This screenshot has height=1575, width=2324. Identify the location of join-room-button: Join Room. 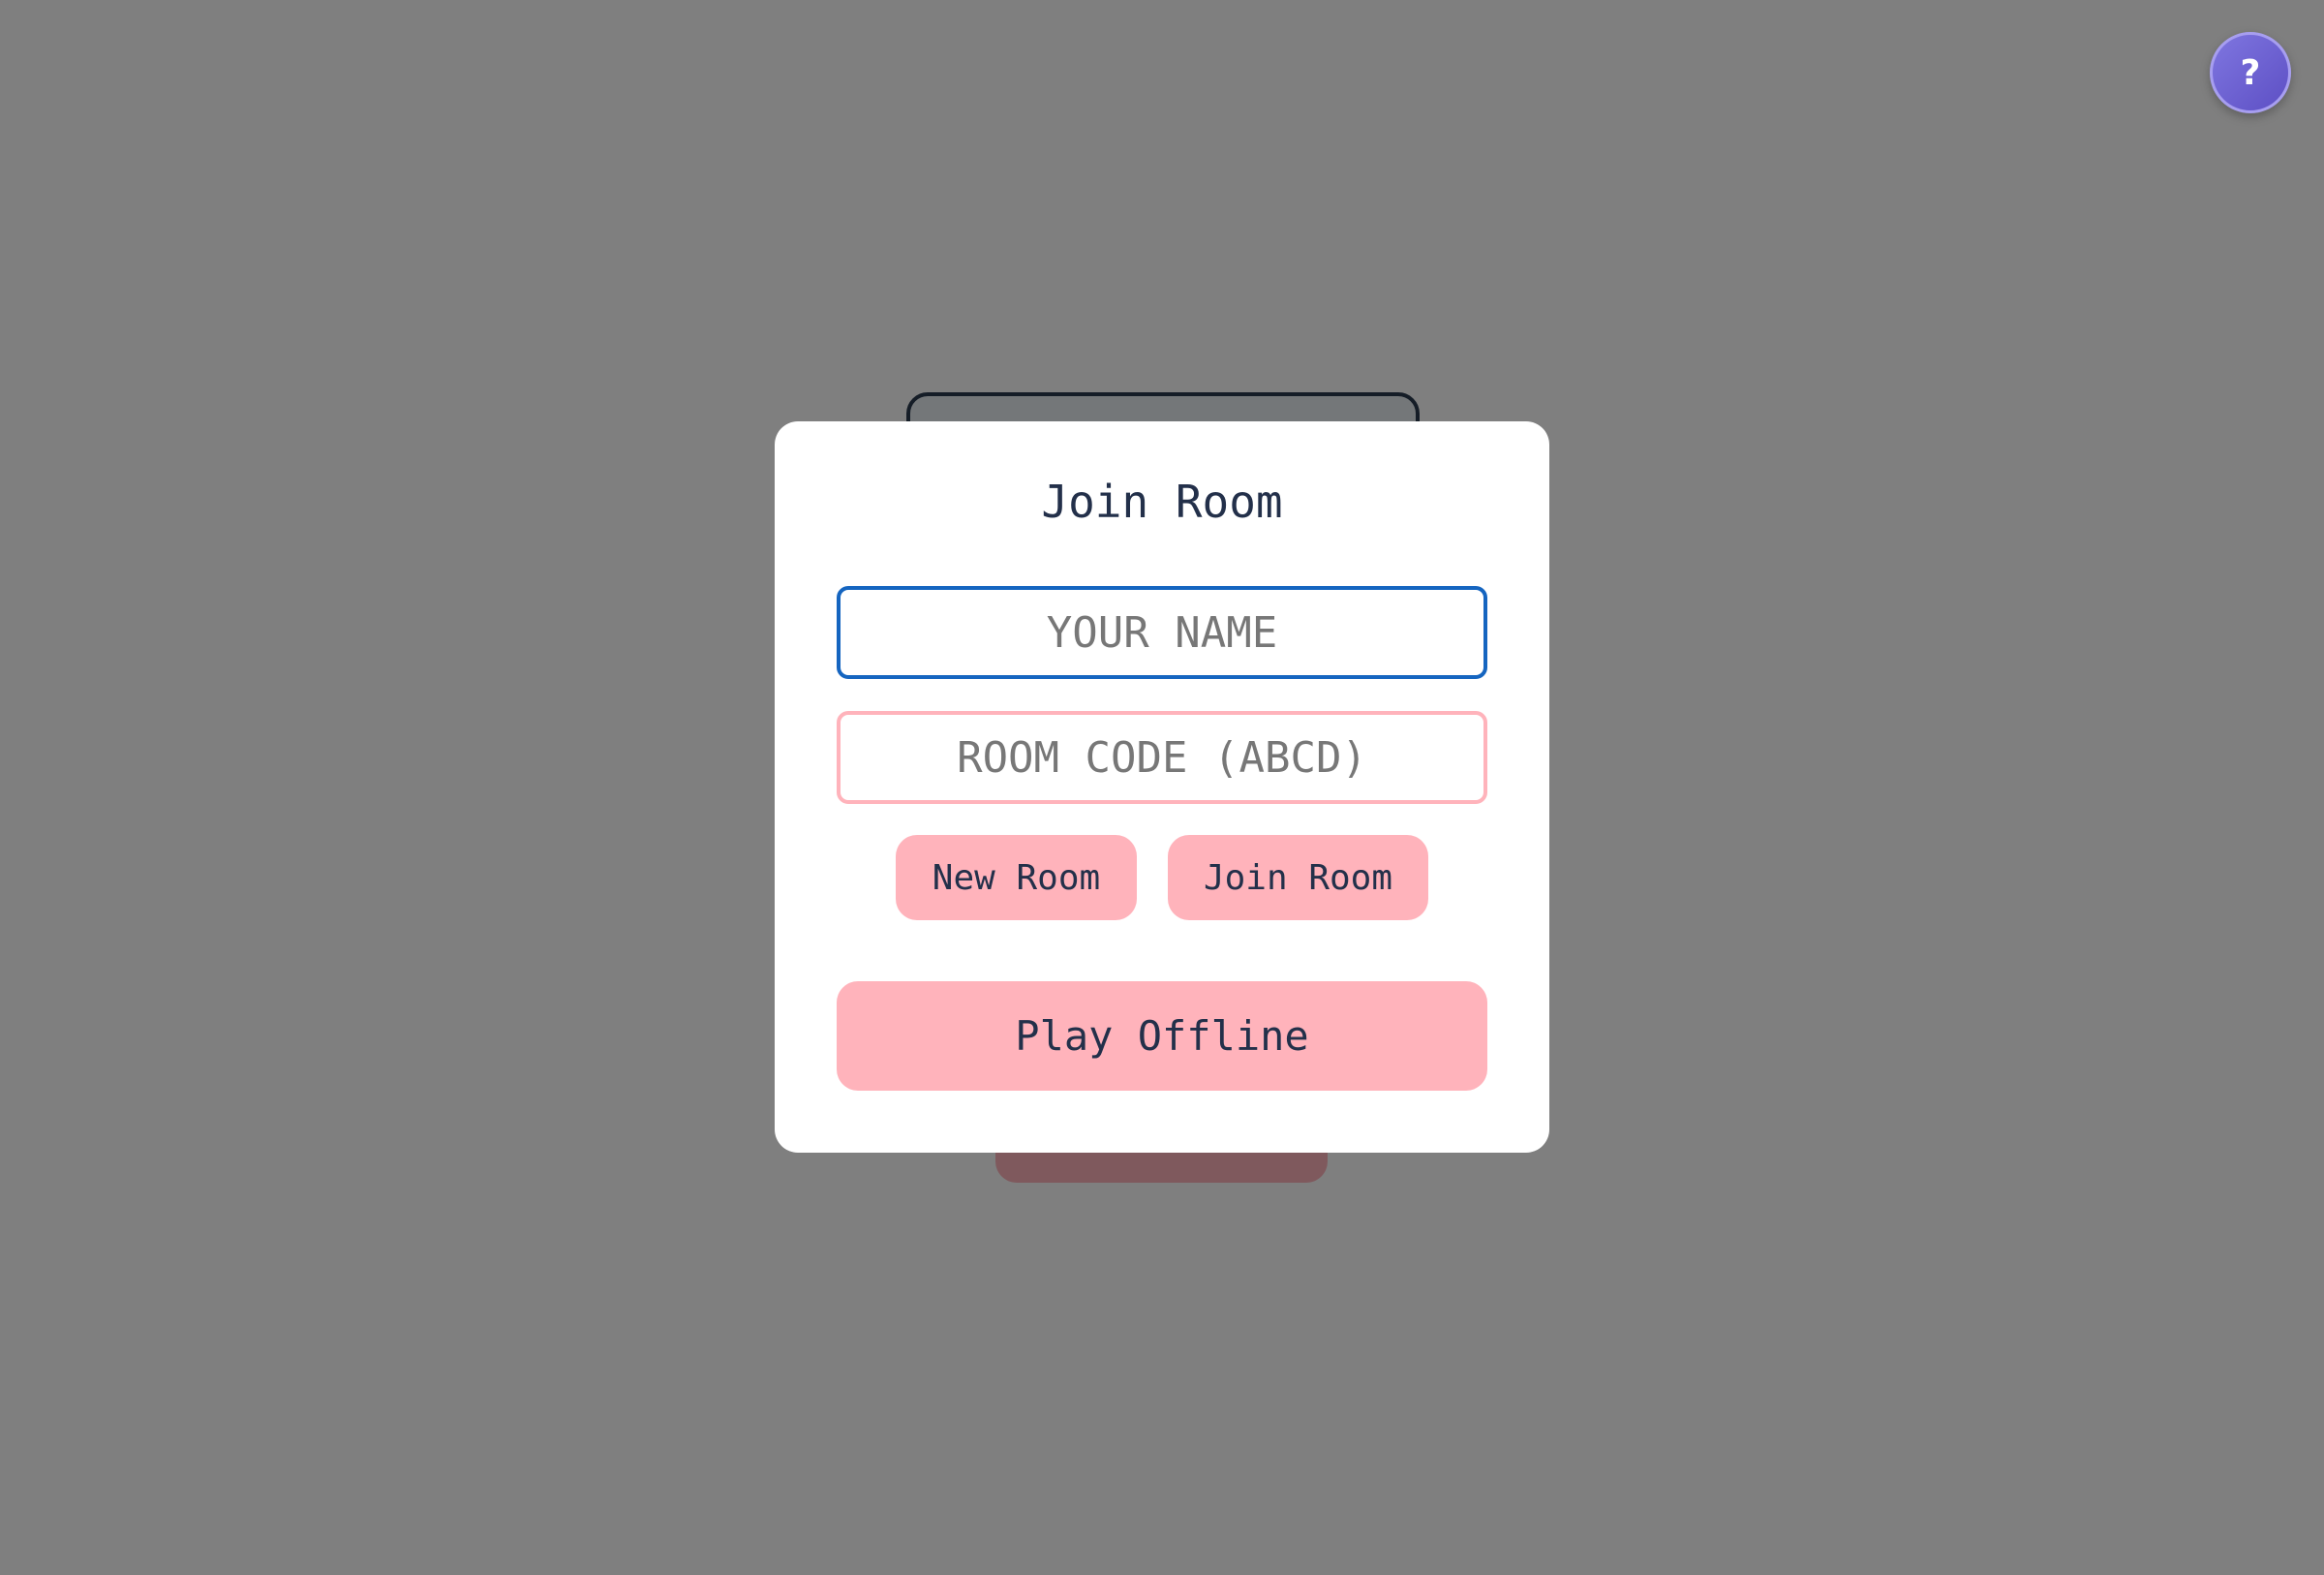
(1298, 877).